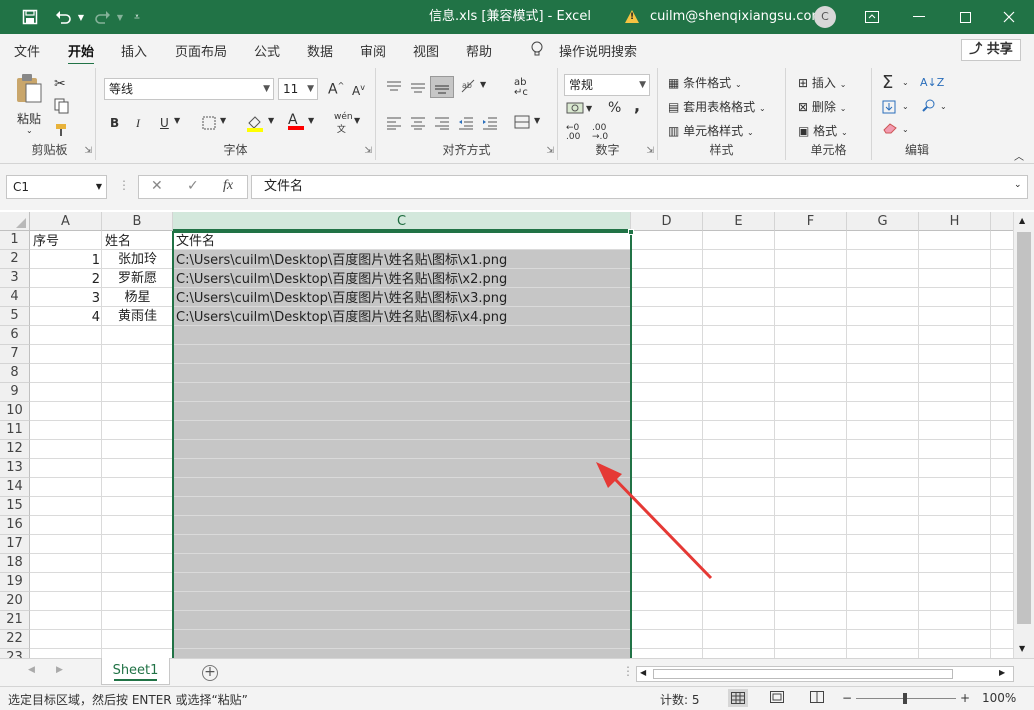 The width and height of the screenshot is (1034, 710). Describe the element at coordinates (30, 17) in the screenshot. I see `save-icon` at that location.